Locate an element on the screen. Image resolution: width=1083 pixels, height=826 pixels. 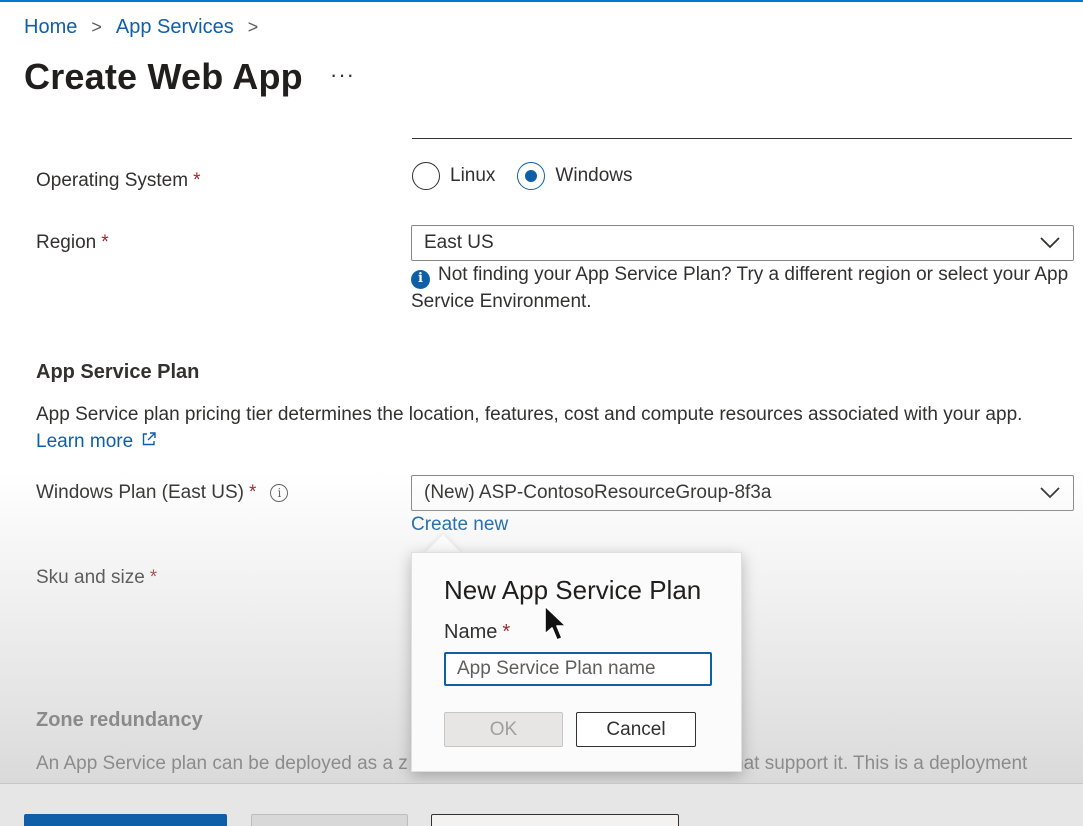
region-label-text: Region is located at coordinates (66, 242).